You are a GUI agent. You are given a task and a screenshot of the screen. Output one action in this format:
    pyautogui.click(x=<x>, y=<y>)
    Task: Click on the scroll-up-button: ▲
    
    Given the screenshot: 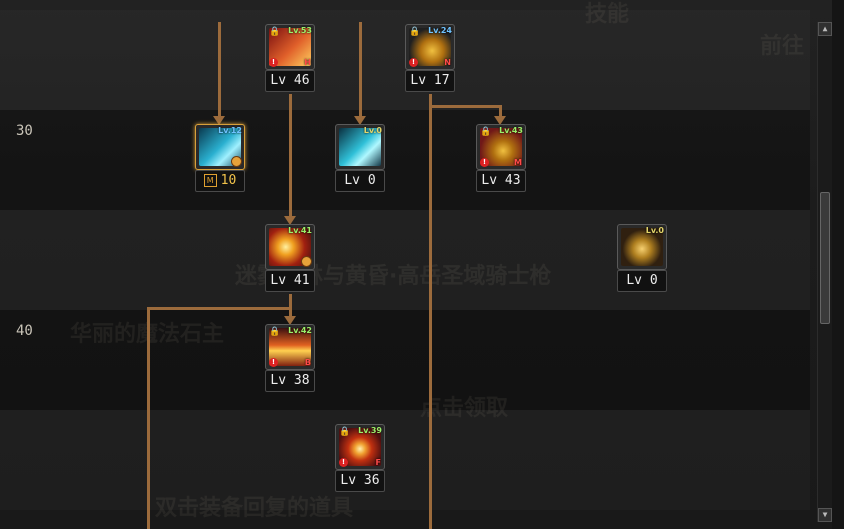 What is the action you would take?
    pyautogui.click(x=825, y=29)
    